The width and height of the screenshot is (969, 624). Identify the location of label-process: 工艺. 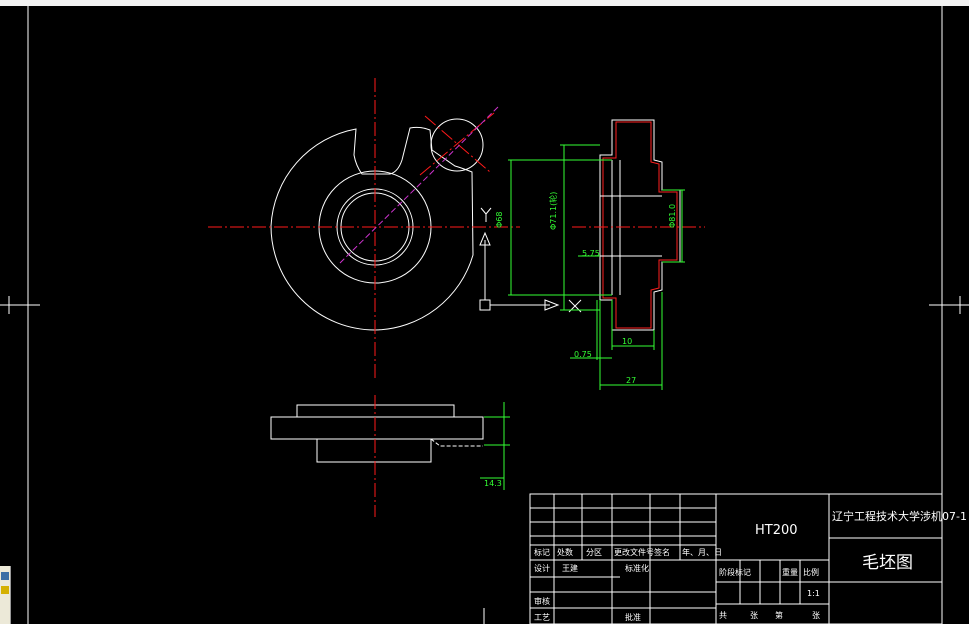
(542, 617).